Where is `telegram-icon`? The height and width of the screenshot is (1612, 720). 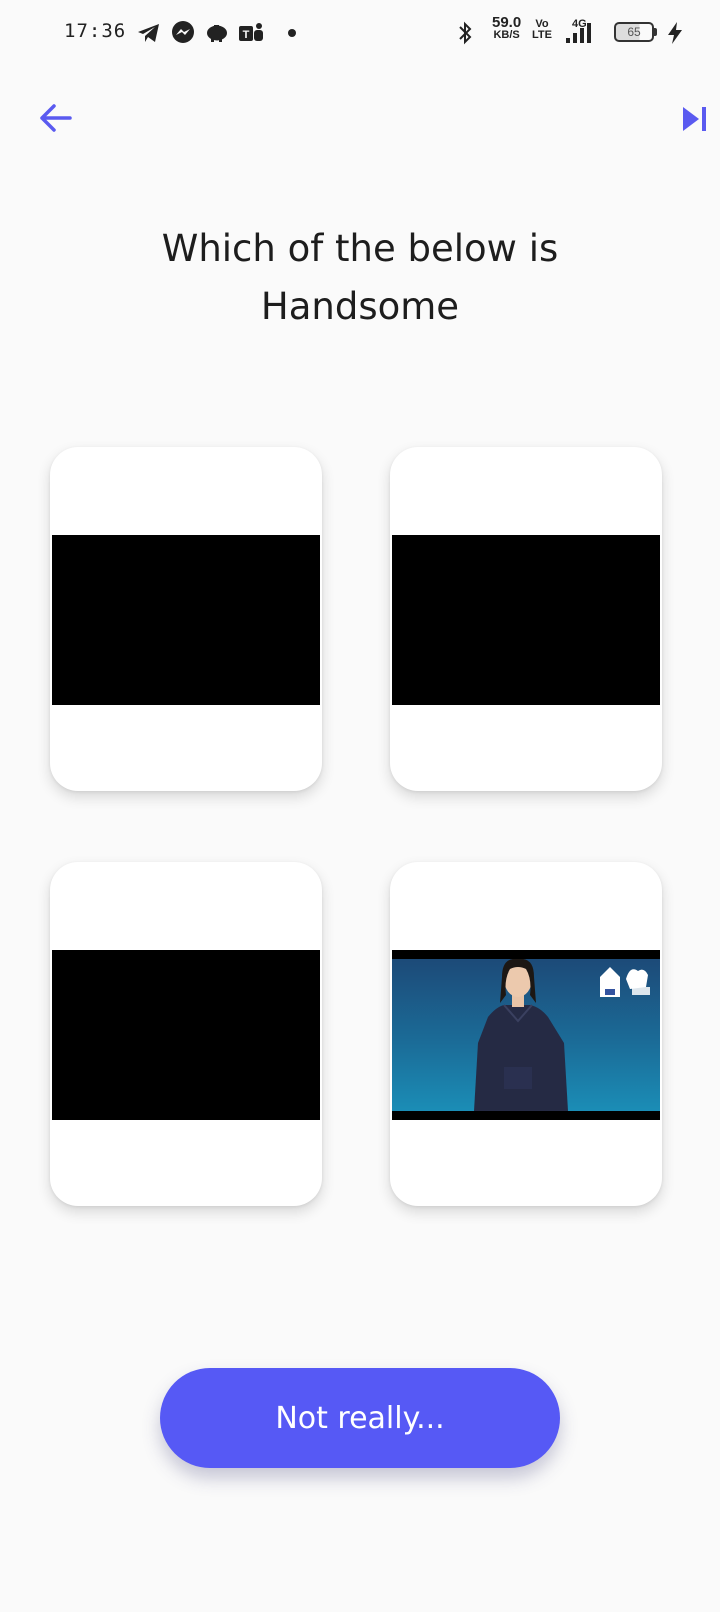
telegram-icon is located at coordinates (148, 33).